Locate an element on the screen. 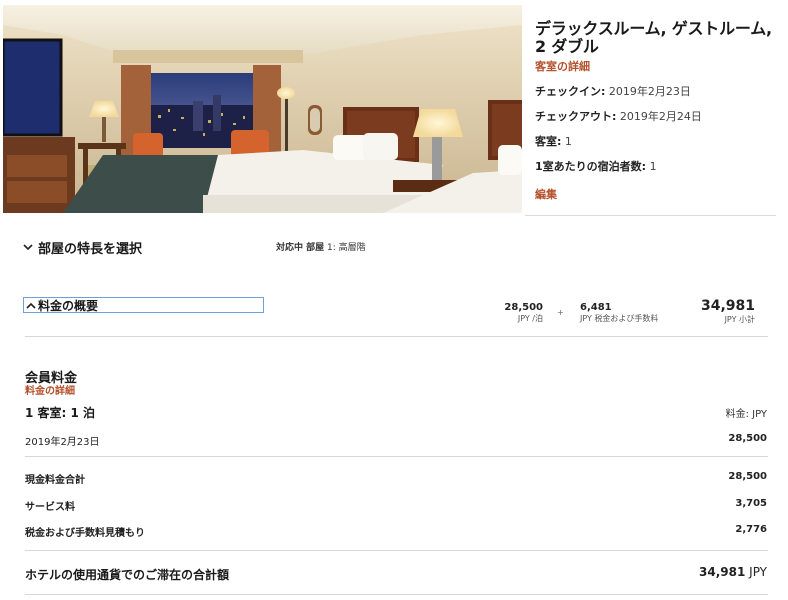  chevron-down-icon is located at coordinates (28, 247).